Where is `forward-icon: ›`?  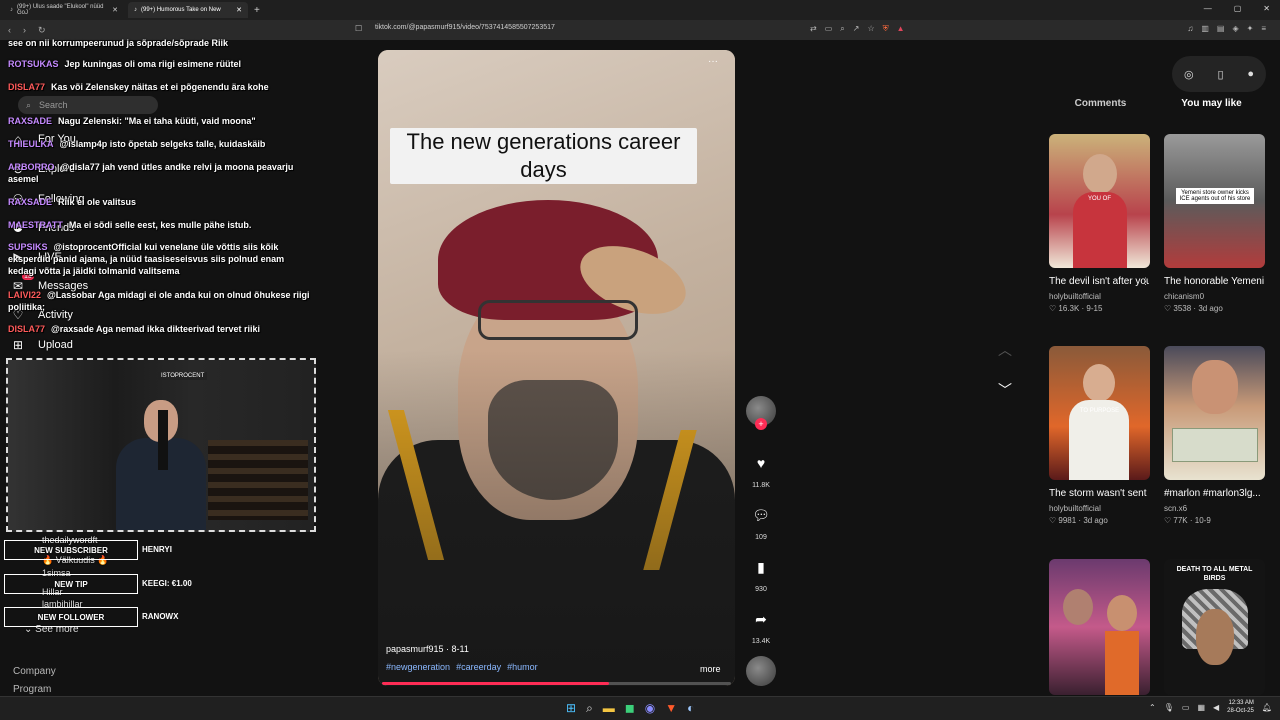 forward-icon: › is located at coordinates (24, 30).